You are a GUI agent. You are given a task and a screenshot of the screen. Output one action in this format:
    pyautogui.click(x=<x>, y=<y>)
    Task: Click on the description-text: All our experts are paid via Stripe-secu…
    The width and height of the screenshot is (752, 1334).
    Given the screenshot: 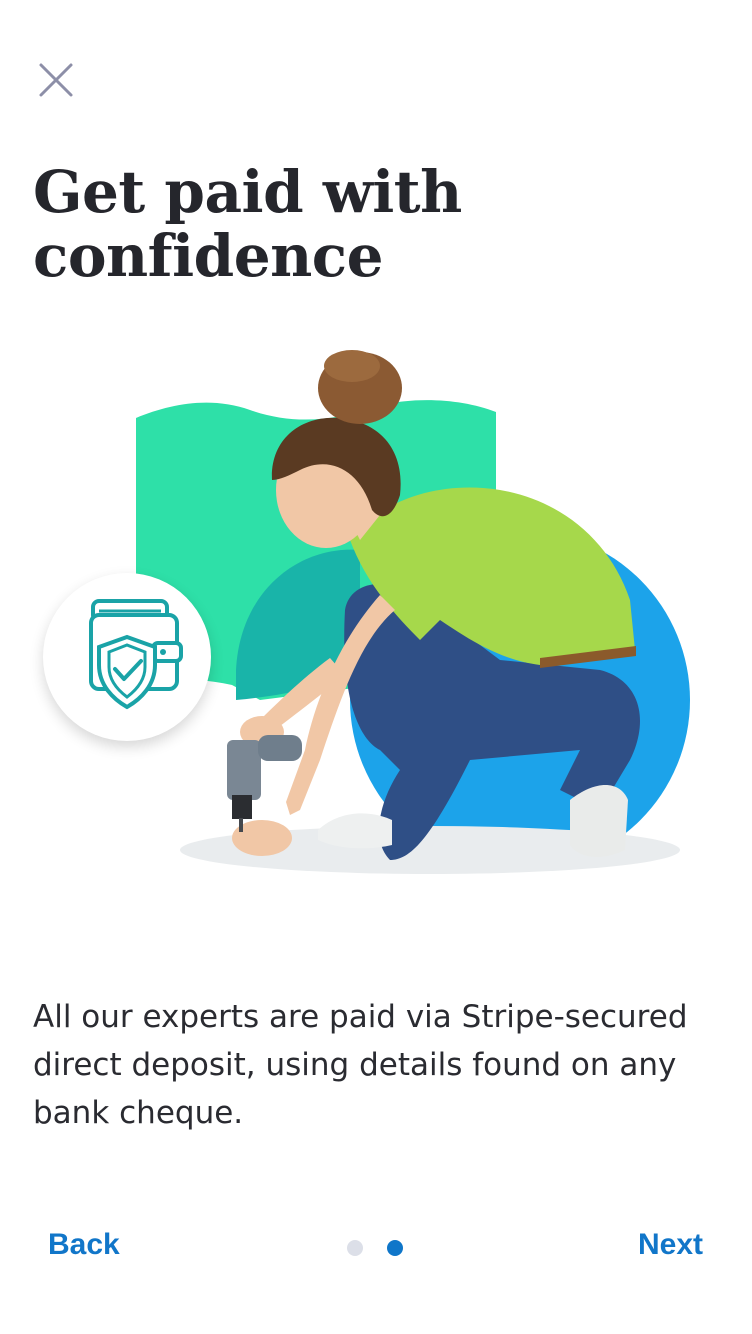 What is the action you would take?
    pyautogui.click(x=360, y=1065)
    